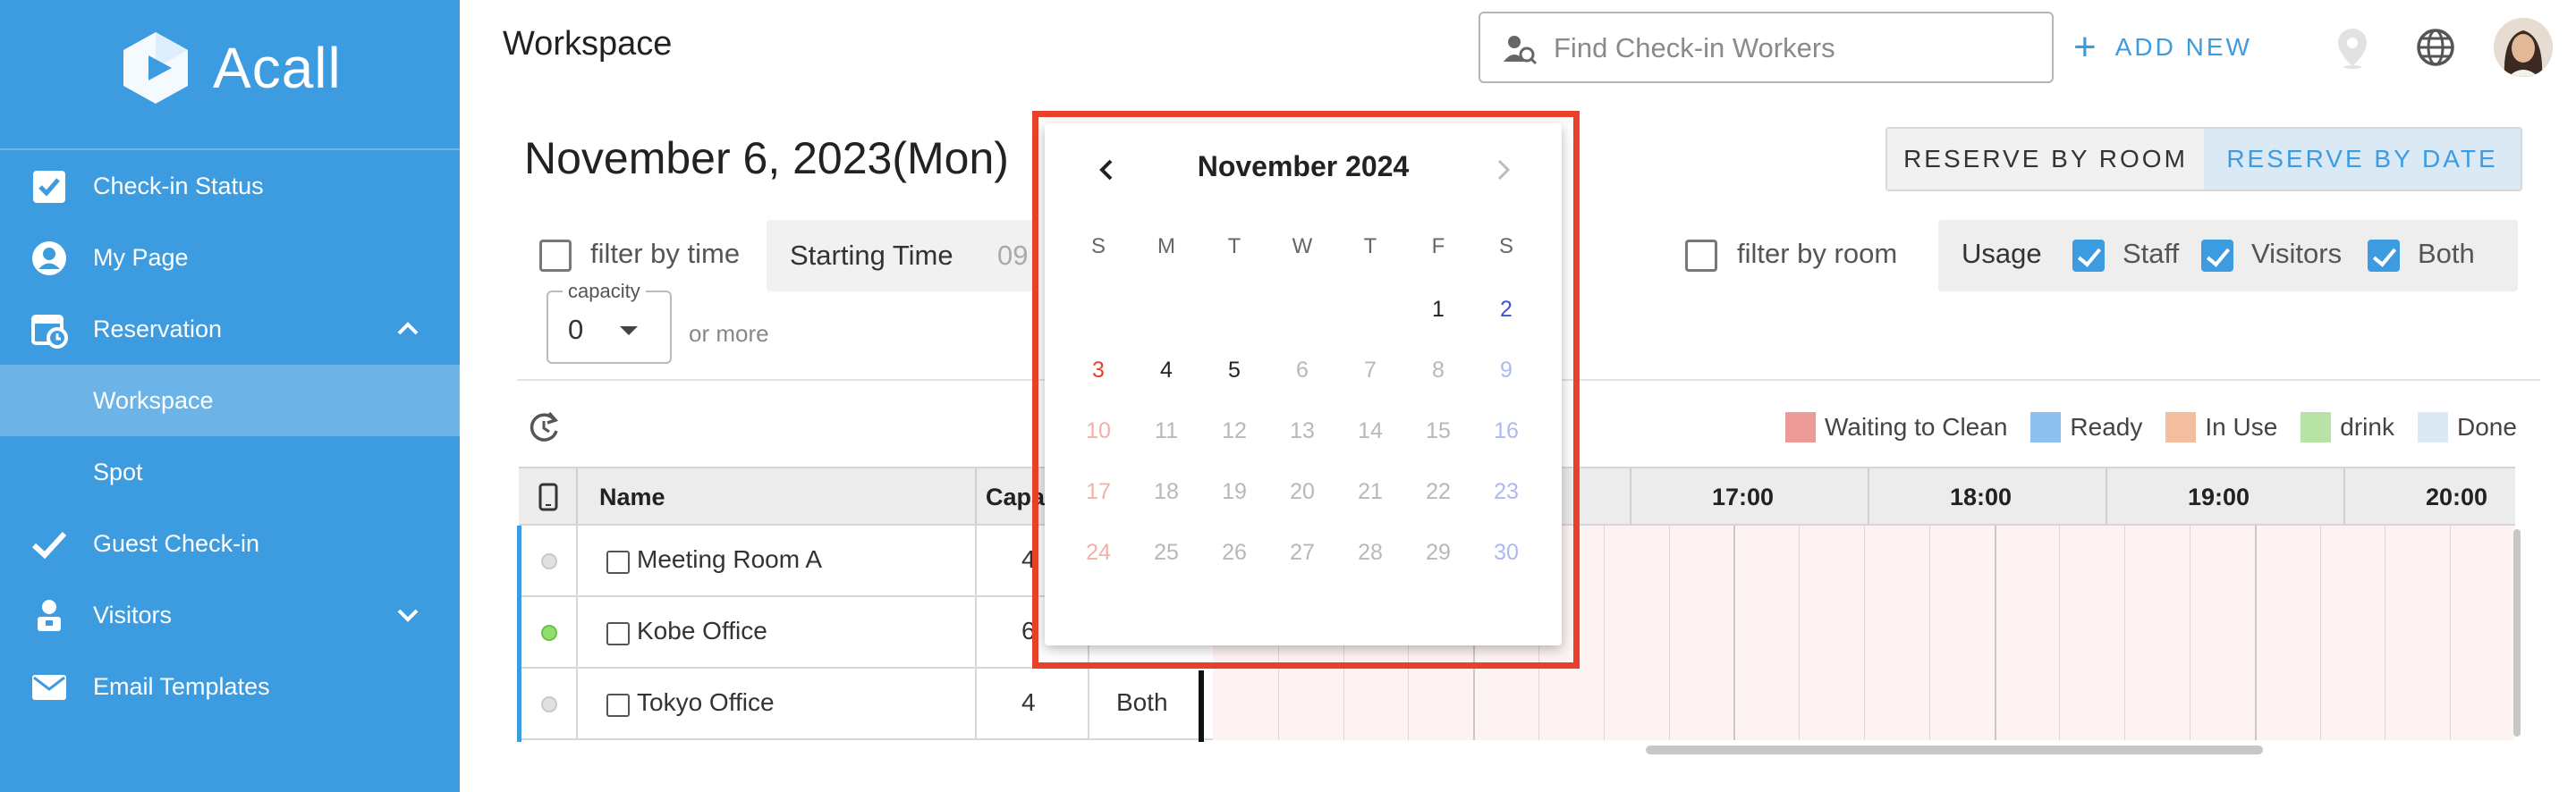 This screenshot has height=792, width=2576. What do you see at coordinates (158, 328) in the screenshot?
I see `sidebar-item-label: Reservation` at bounding box center [158, 328].